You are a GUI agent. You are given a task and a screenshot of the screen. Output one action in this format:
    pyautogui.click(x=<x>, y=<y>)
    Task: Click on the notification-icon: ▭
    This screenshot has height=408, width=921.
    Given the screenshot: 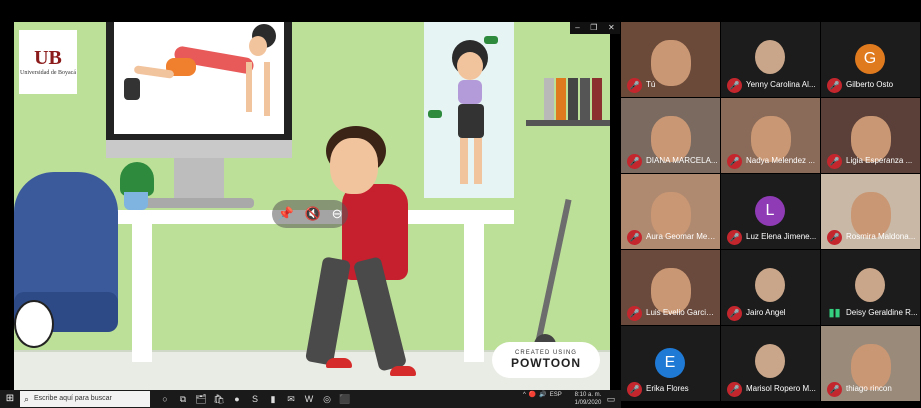 What is the action you would take?
    pyautogui.click(x=611, y=399)
    